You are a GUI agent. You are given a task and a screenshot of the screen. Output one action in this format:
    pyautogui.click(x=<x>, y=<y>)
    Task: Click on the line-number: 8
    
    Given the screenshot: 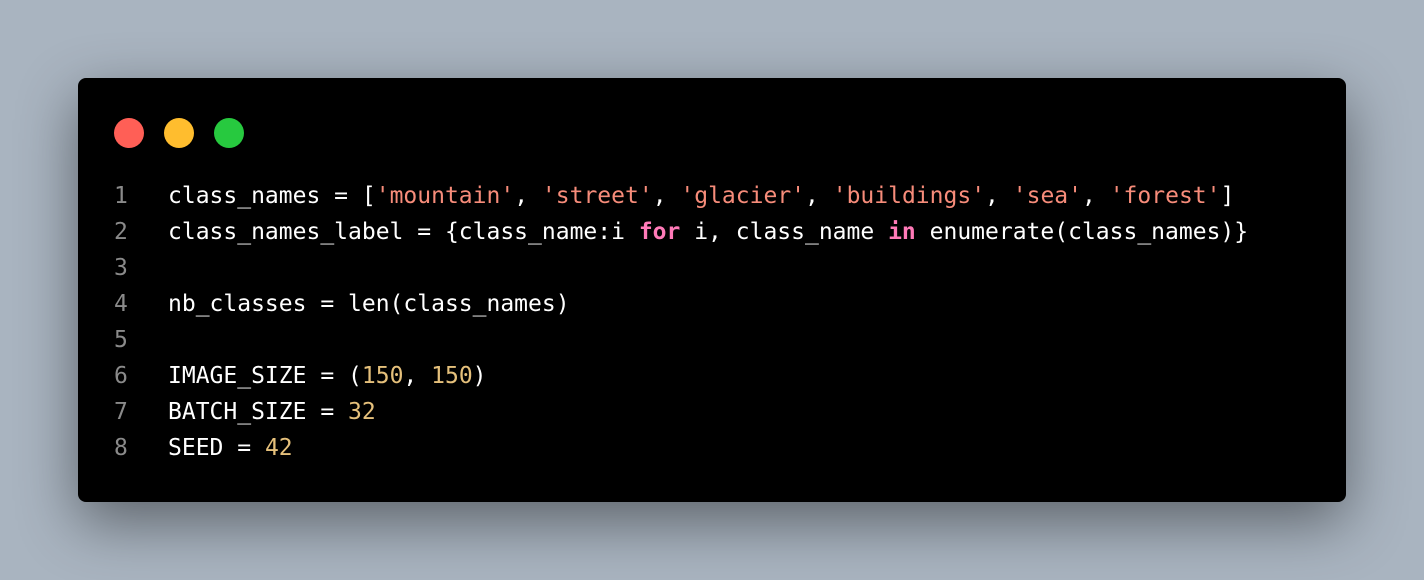 What is the action you would take?
    pyautogui.click(x=121, y=448)
    